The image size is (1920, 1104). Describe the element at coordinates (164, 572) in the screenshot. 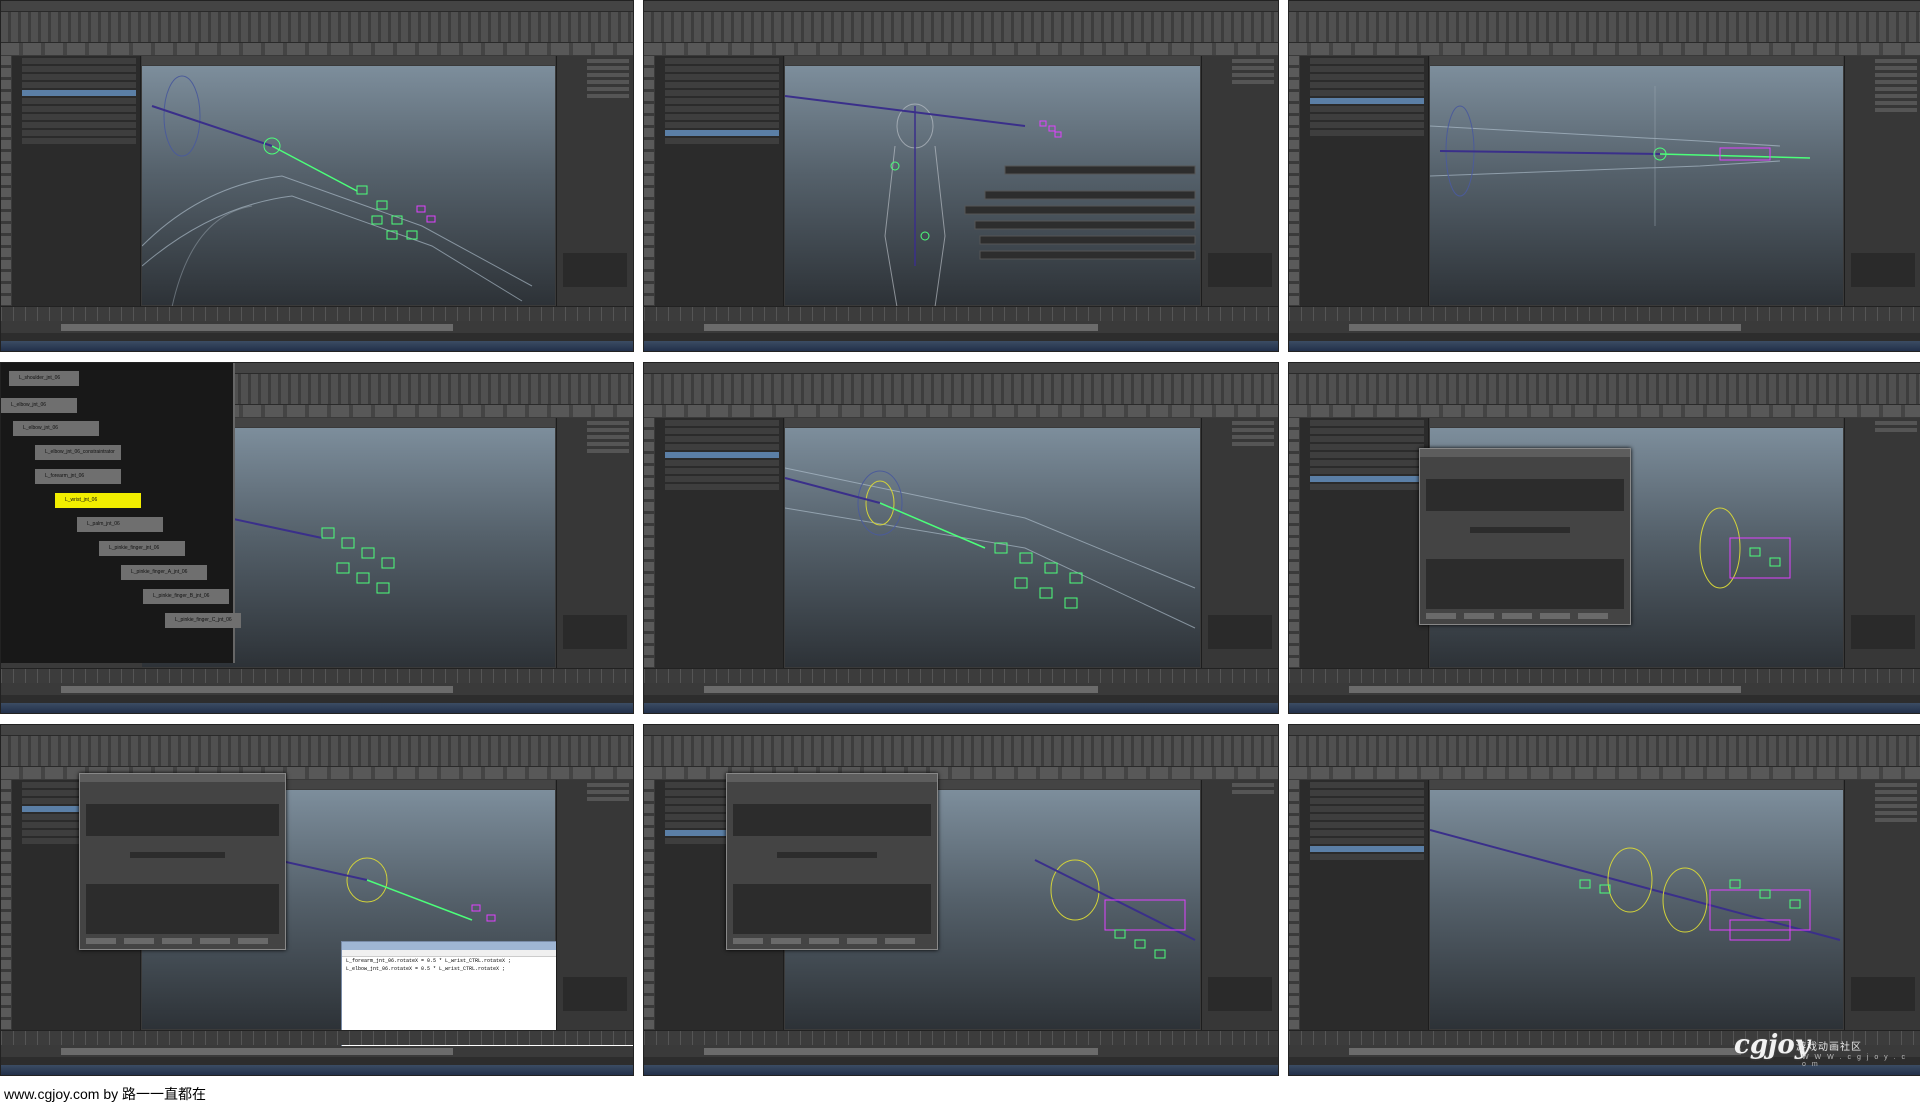

I see `hierarchy-node: L_pinkie_finger_A_jnt_06` at that location.